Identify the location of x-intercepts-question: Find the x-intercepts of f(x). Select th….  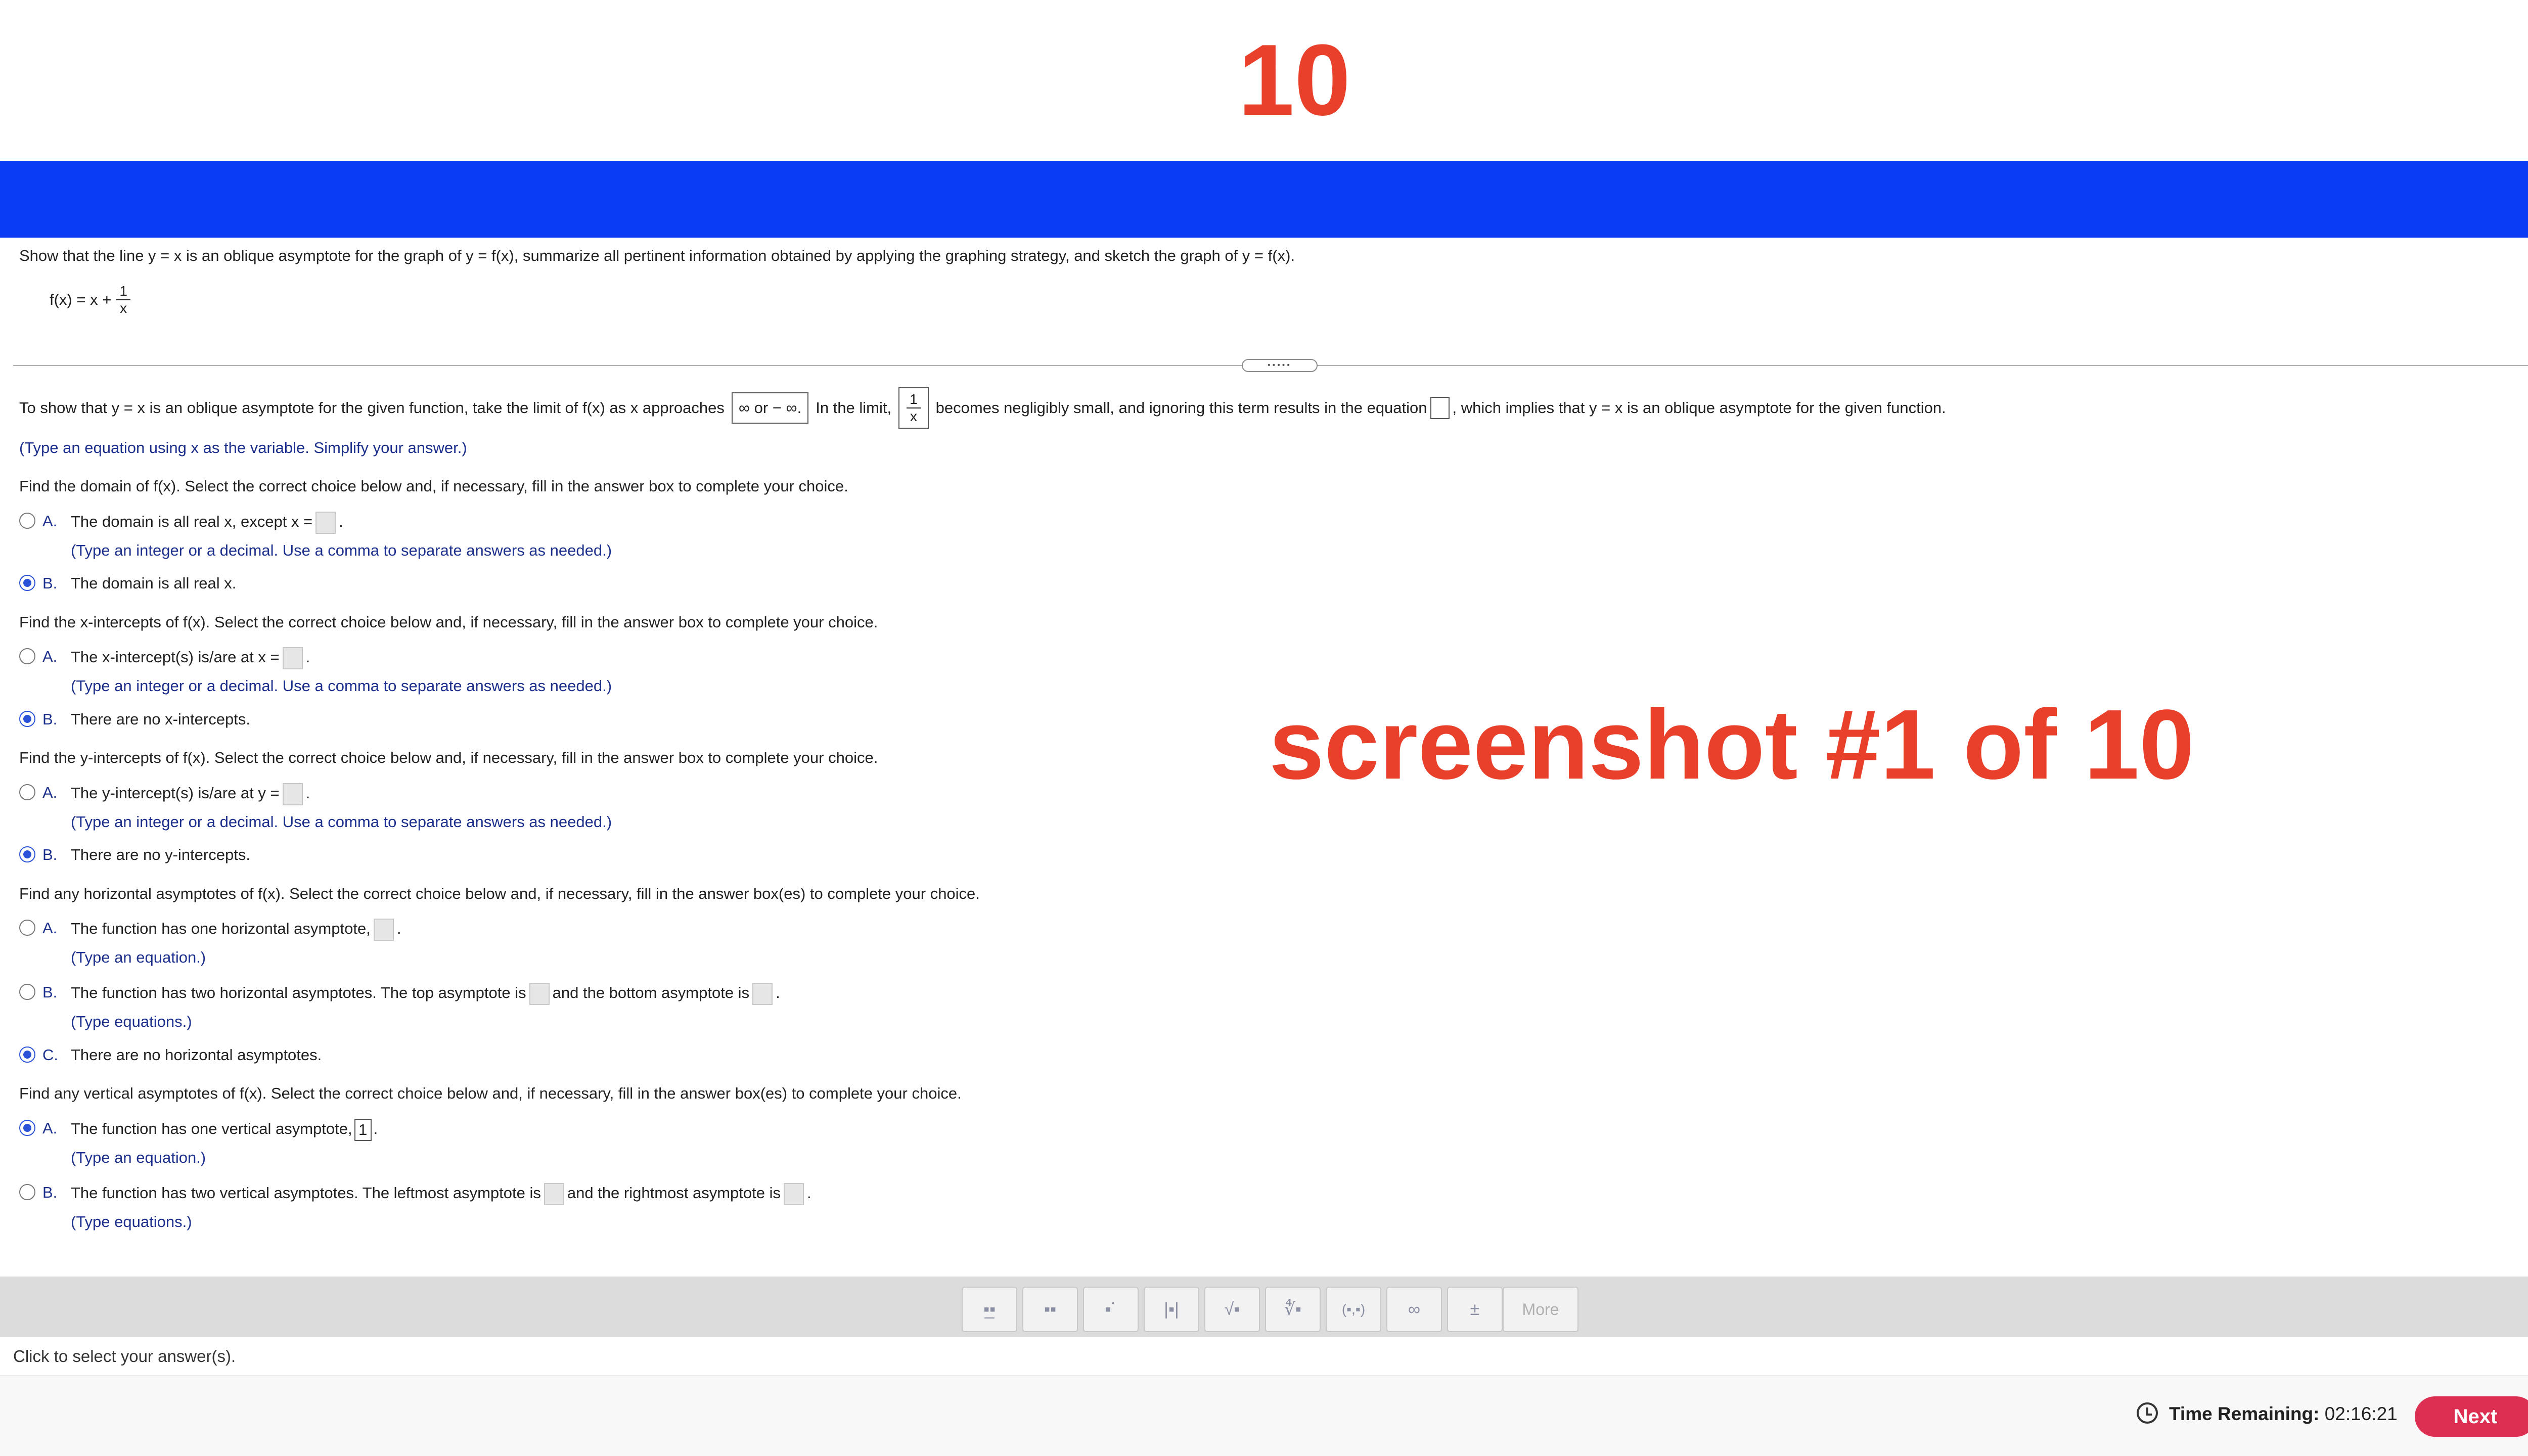
(449, 622).